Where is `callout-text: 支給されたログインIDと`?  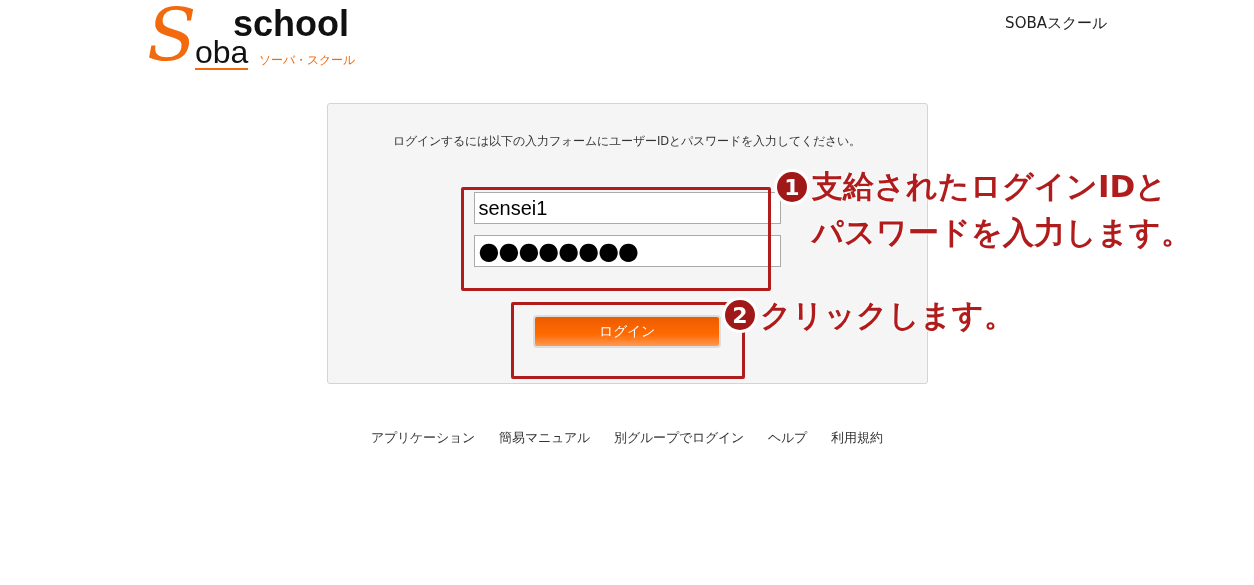
callout-text: 支給されたログインIDと is located at coordinates (990, 186).